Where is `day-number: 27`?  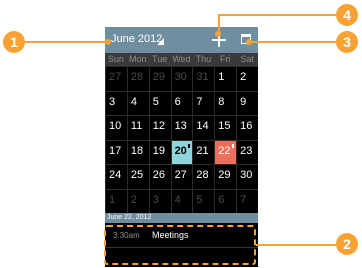 day-number: 27 is located at coordinates (115, 77).